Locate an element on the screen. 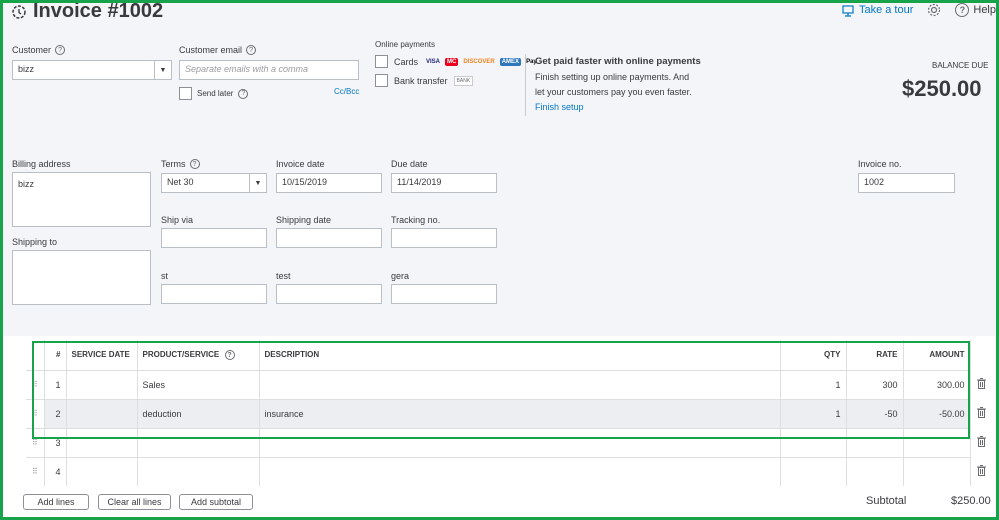 Image resolution: width=999 pixels, height=520 pixels. product-cell: Sales is located at coordinates (198, 384).